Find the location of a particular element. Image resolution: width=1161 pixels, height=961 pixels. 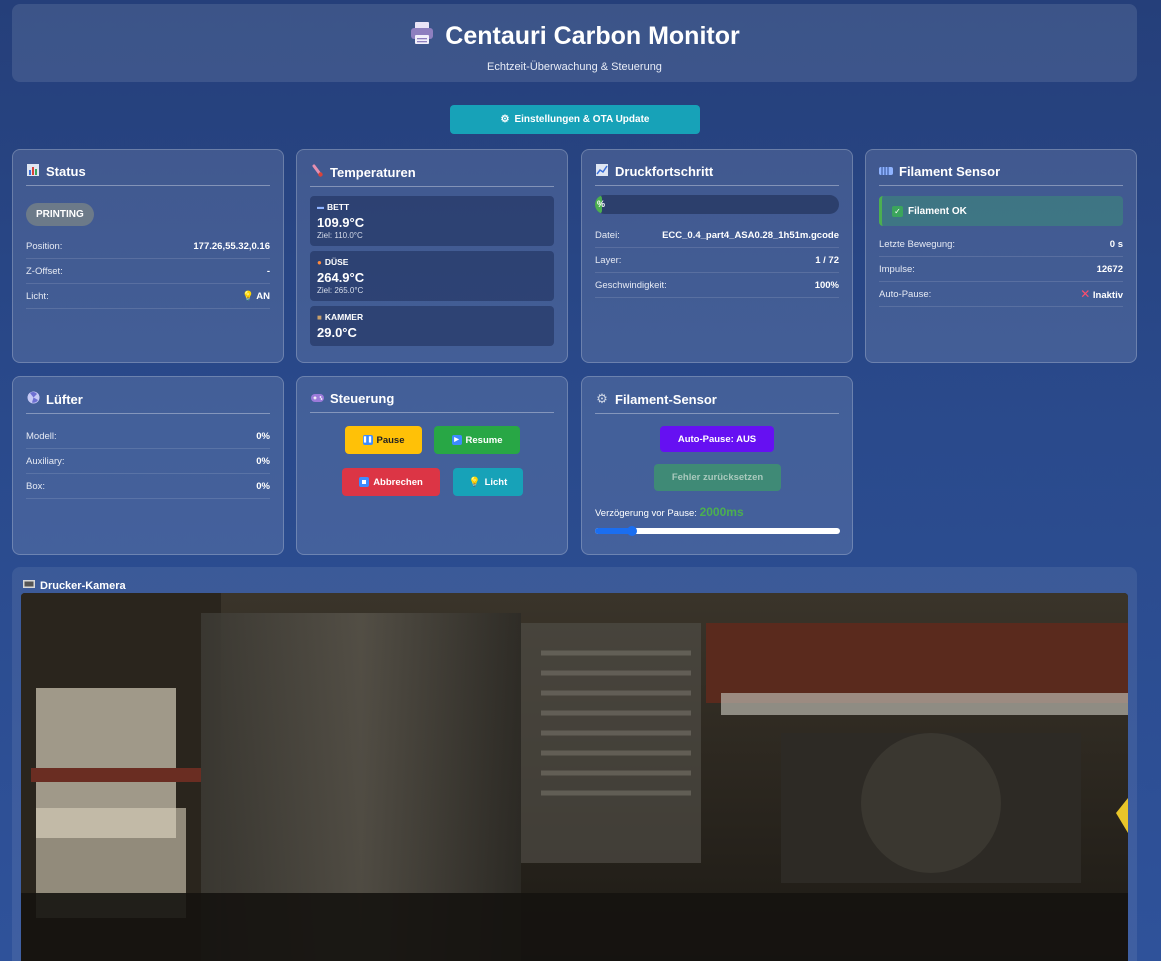

chart-icon is located at coordinates (602, 171).